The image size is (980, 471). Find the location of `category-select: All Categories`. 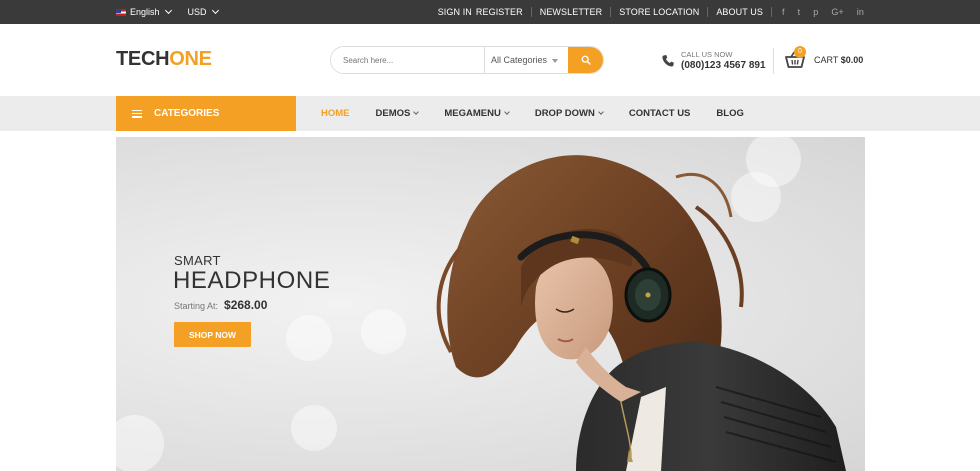

category-select: All Categories is located at coordinates (526, 60).